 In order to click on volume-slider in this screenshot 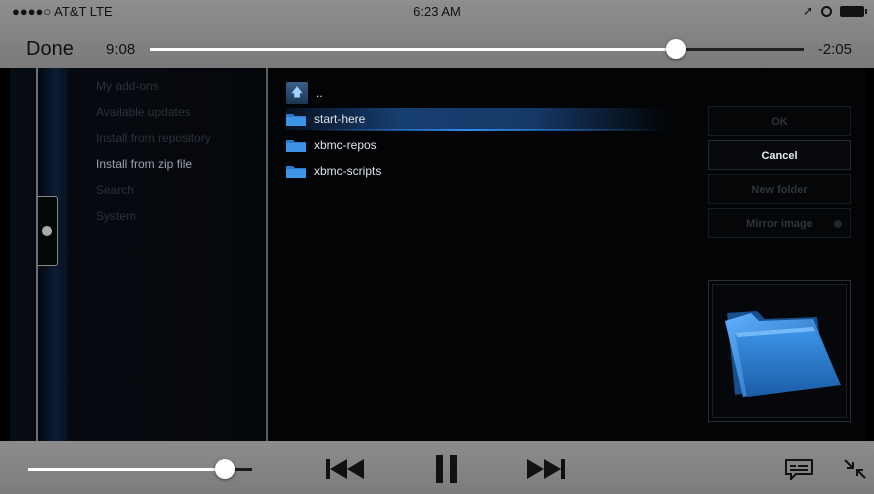, I will do `click(140, 469)`.